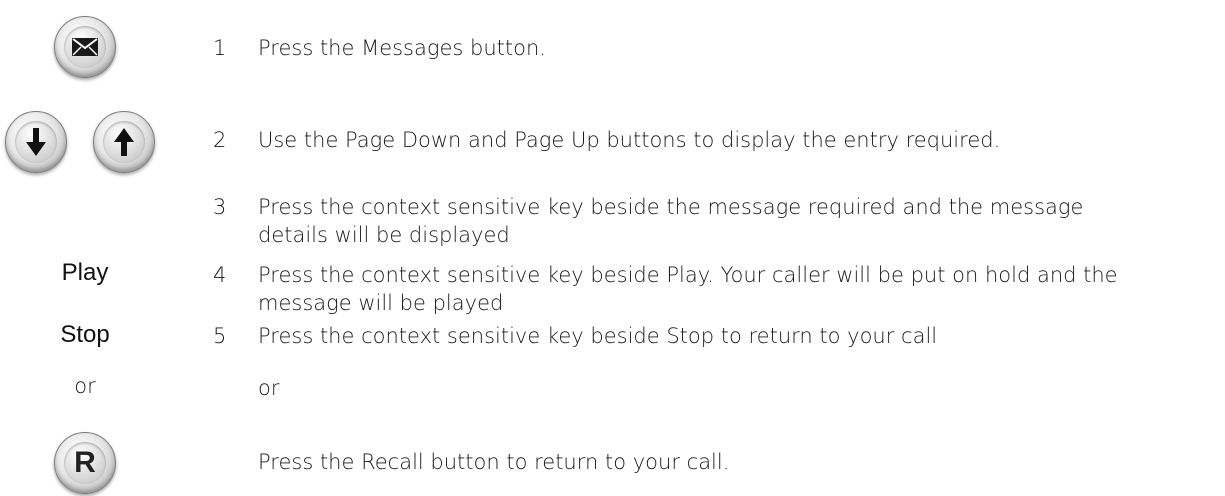 Image resolution: width=1225 pixels, height=496 pixels. What do you see at coordinates (220, 275) in the screenshot?
I see `step-number: 4` at bounding box center [220, 275].